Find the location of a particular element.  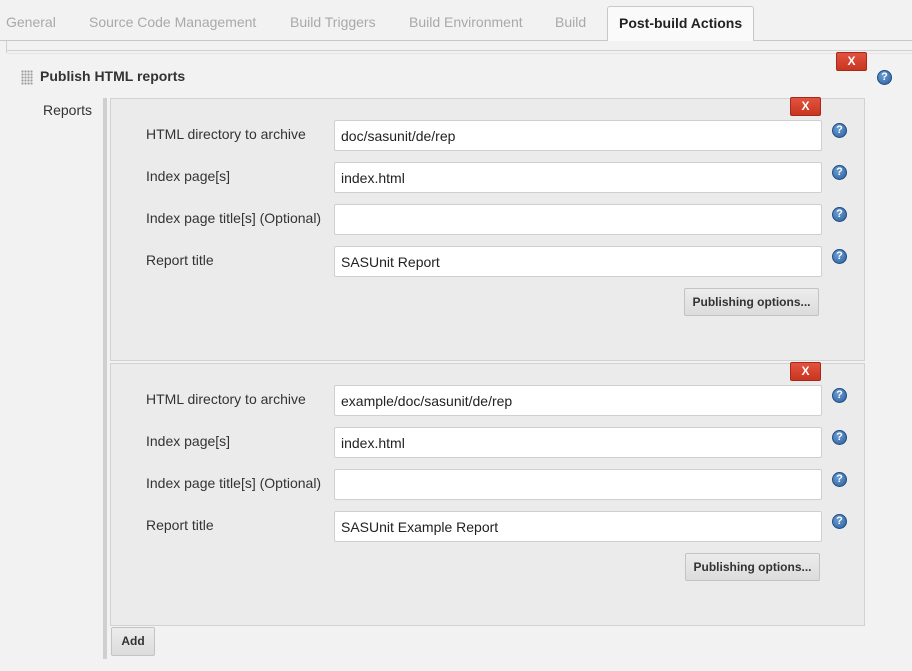

reports-rail is located at coordinates (105, 378).